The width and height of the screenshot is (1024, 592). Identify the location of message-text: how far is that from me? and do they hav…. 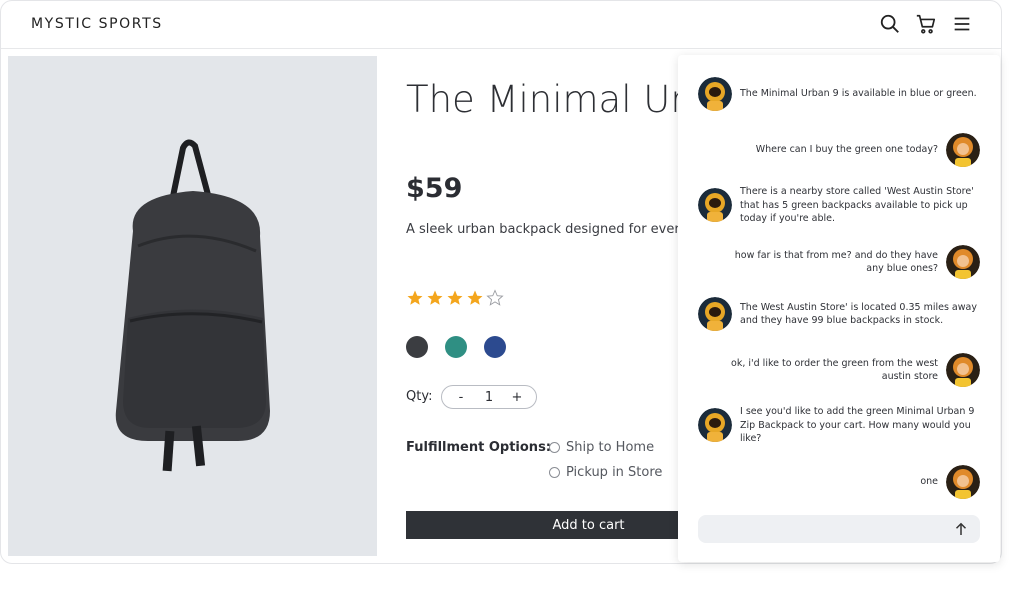
(836, 262).